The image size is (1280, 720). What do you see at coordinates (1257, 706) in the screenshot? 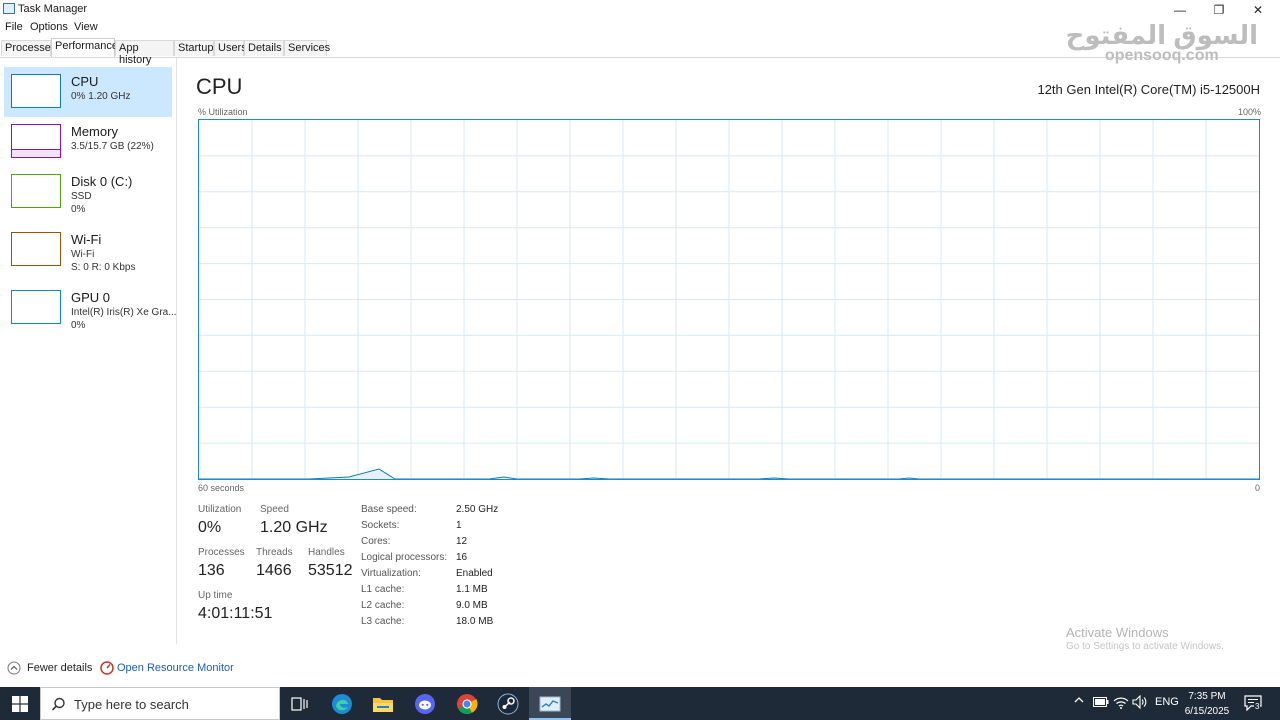
I see `notification-count-badge: 3` at bounding box center [1257, 706].